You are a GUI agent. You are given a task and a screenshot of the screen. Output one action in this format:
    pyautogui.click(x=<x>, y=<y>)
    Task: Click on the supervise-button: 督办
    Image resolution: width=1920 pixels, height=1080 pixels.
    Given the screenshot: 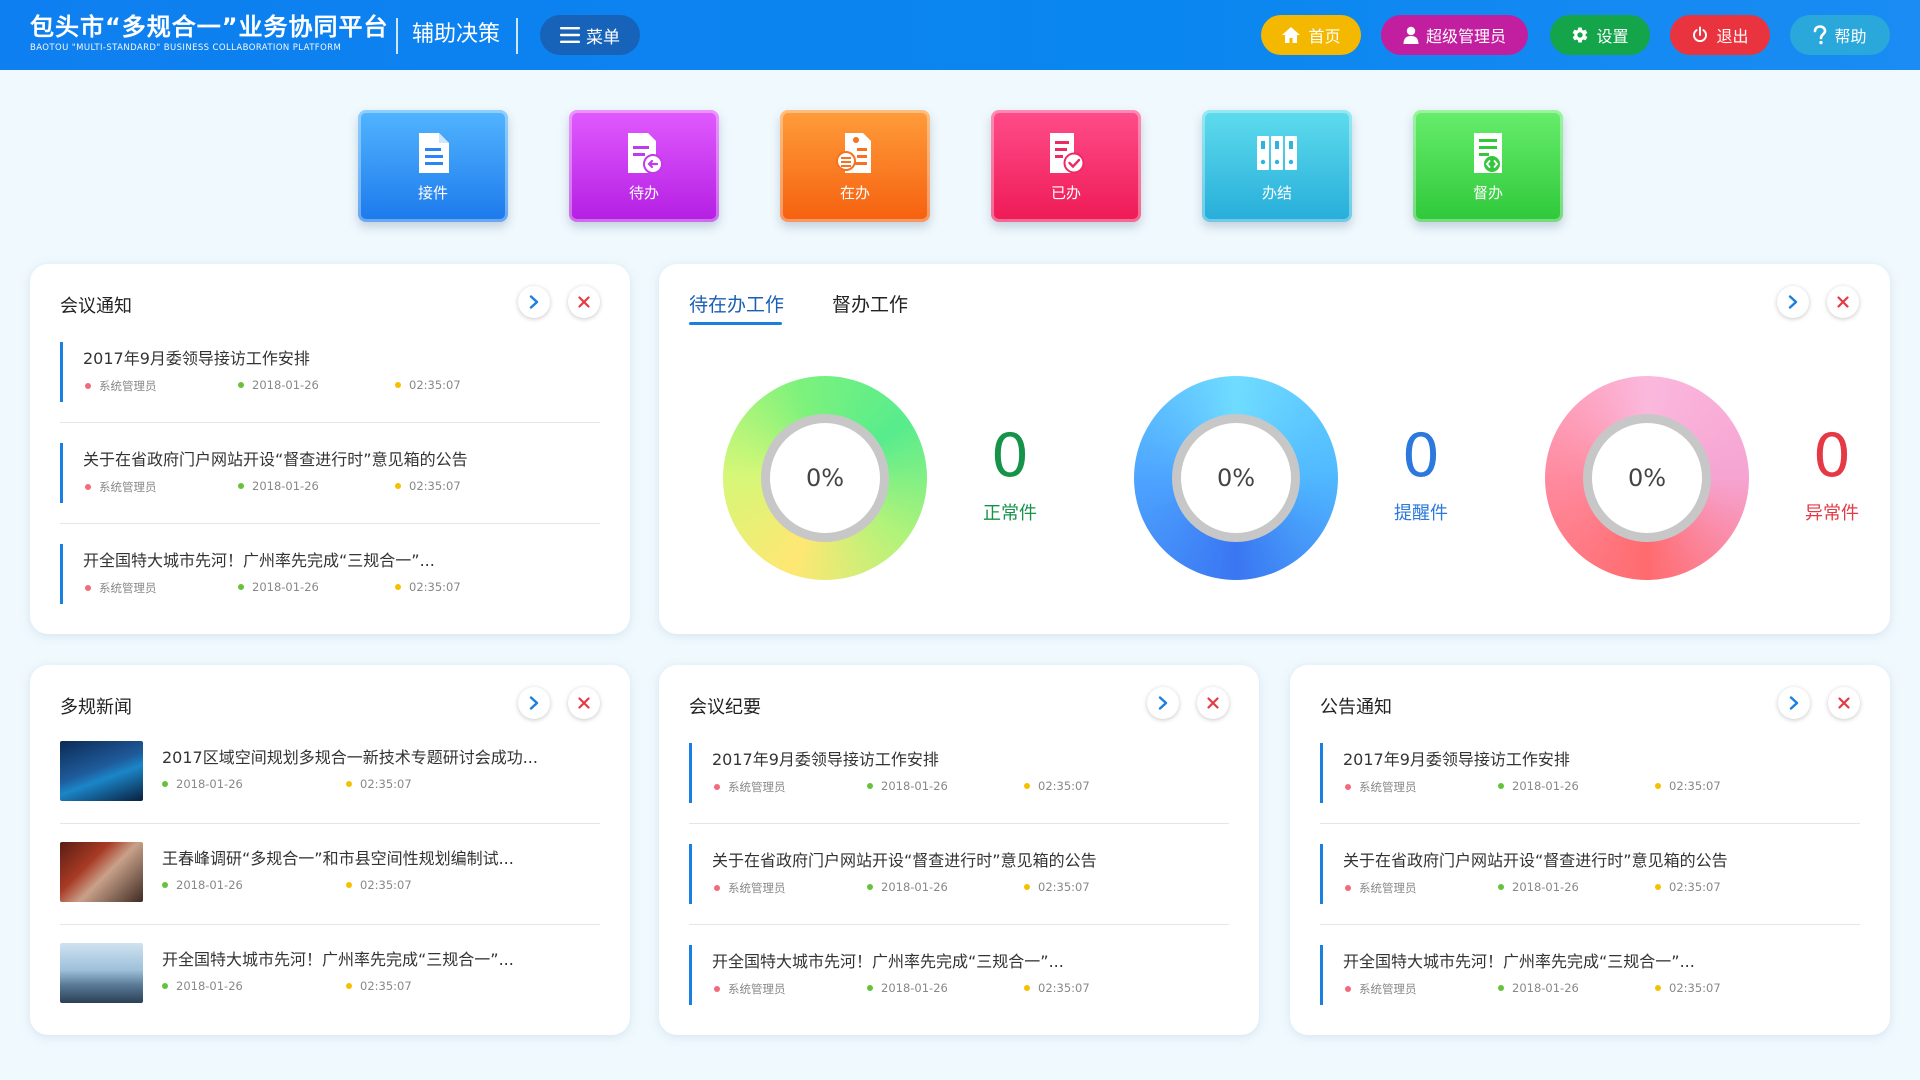 What is the action you would take?
    pyautogui.click(x=1488, y=166)
    